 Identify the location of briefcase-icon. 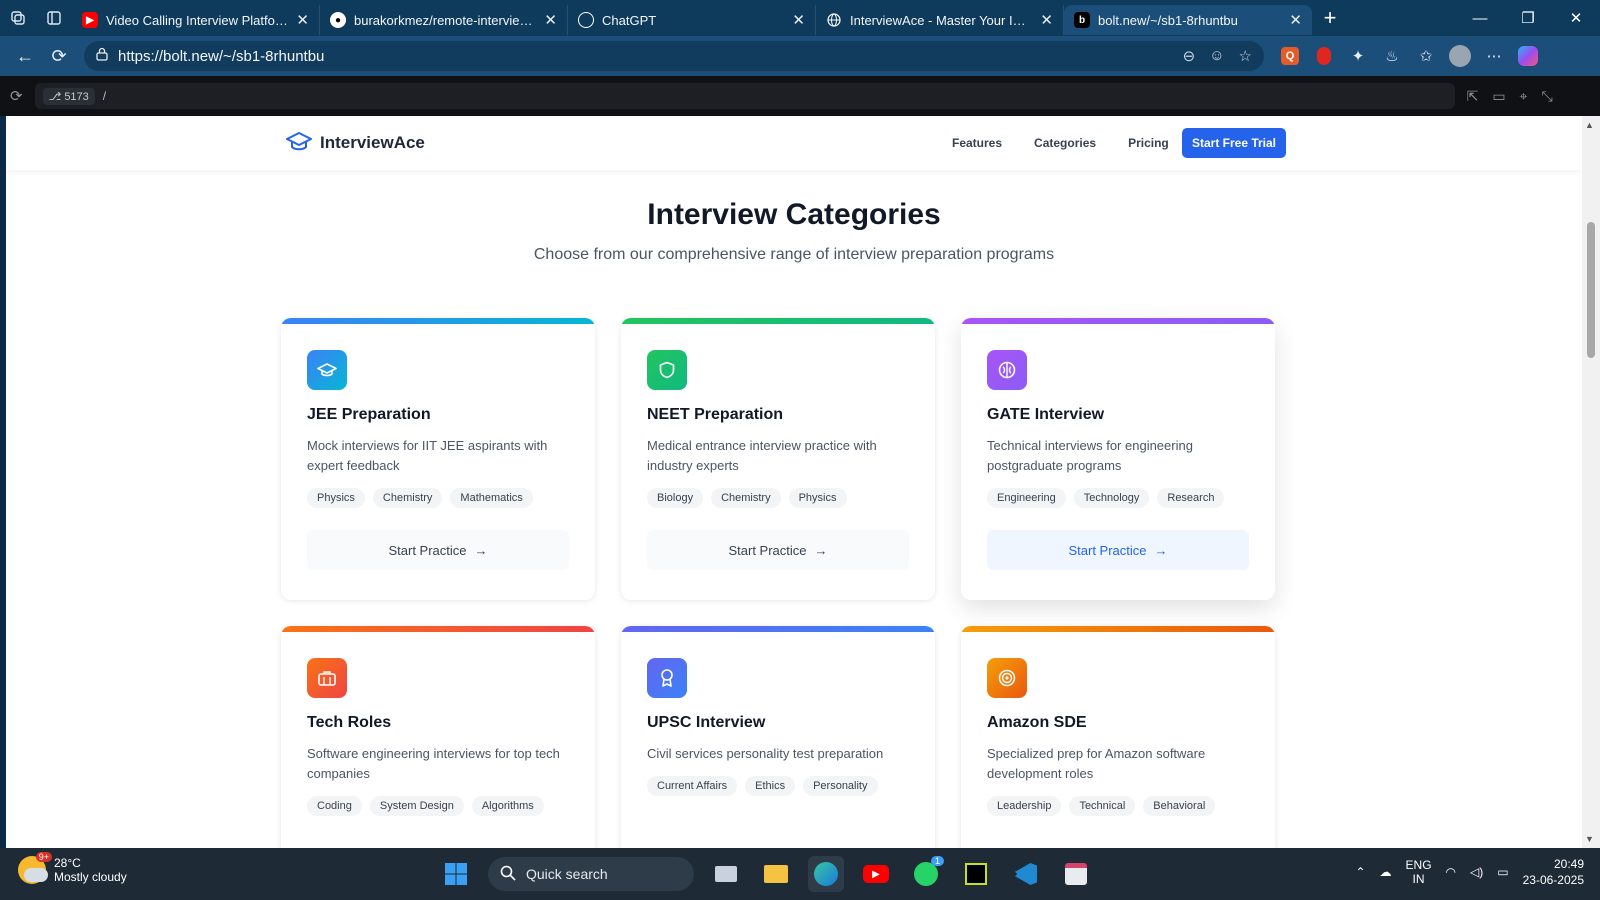
(327, 678).